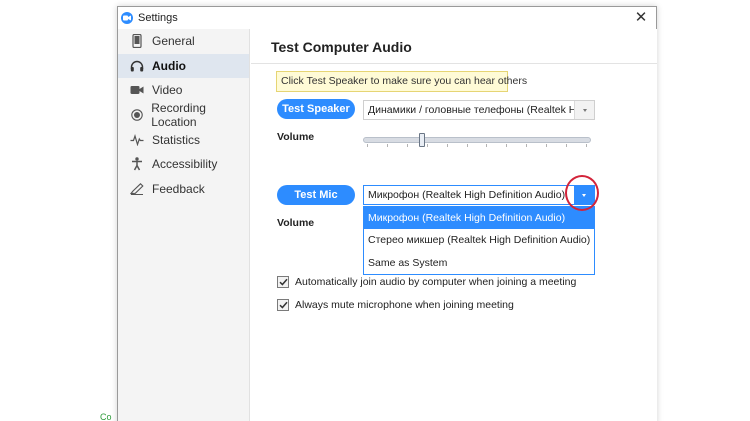 Image resolution: width=750 pixels, height=421 pixels. Describe the element at coordinates (178, 188) in the screenshot. I see `sidebar-item-label: Feedback` at that location.